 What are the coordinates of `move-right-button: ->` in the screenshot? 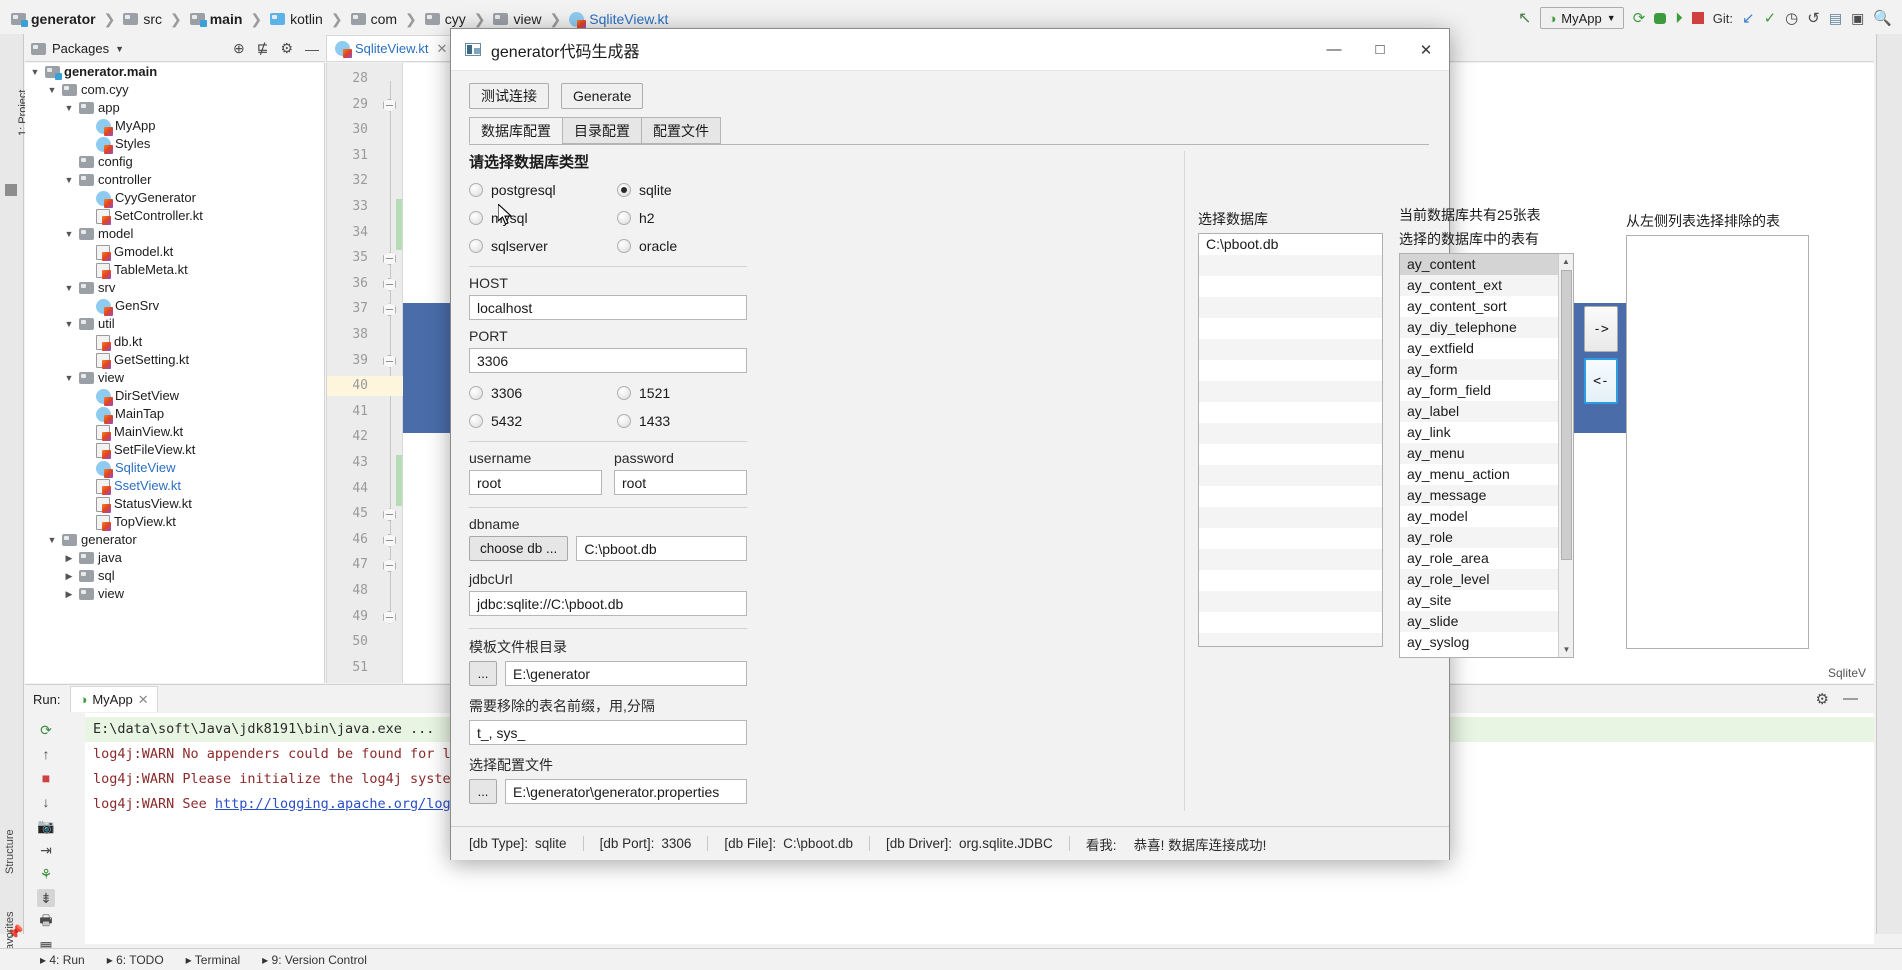 It's located at (1601, 329).